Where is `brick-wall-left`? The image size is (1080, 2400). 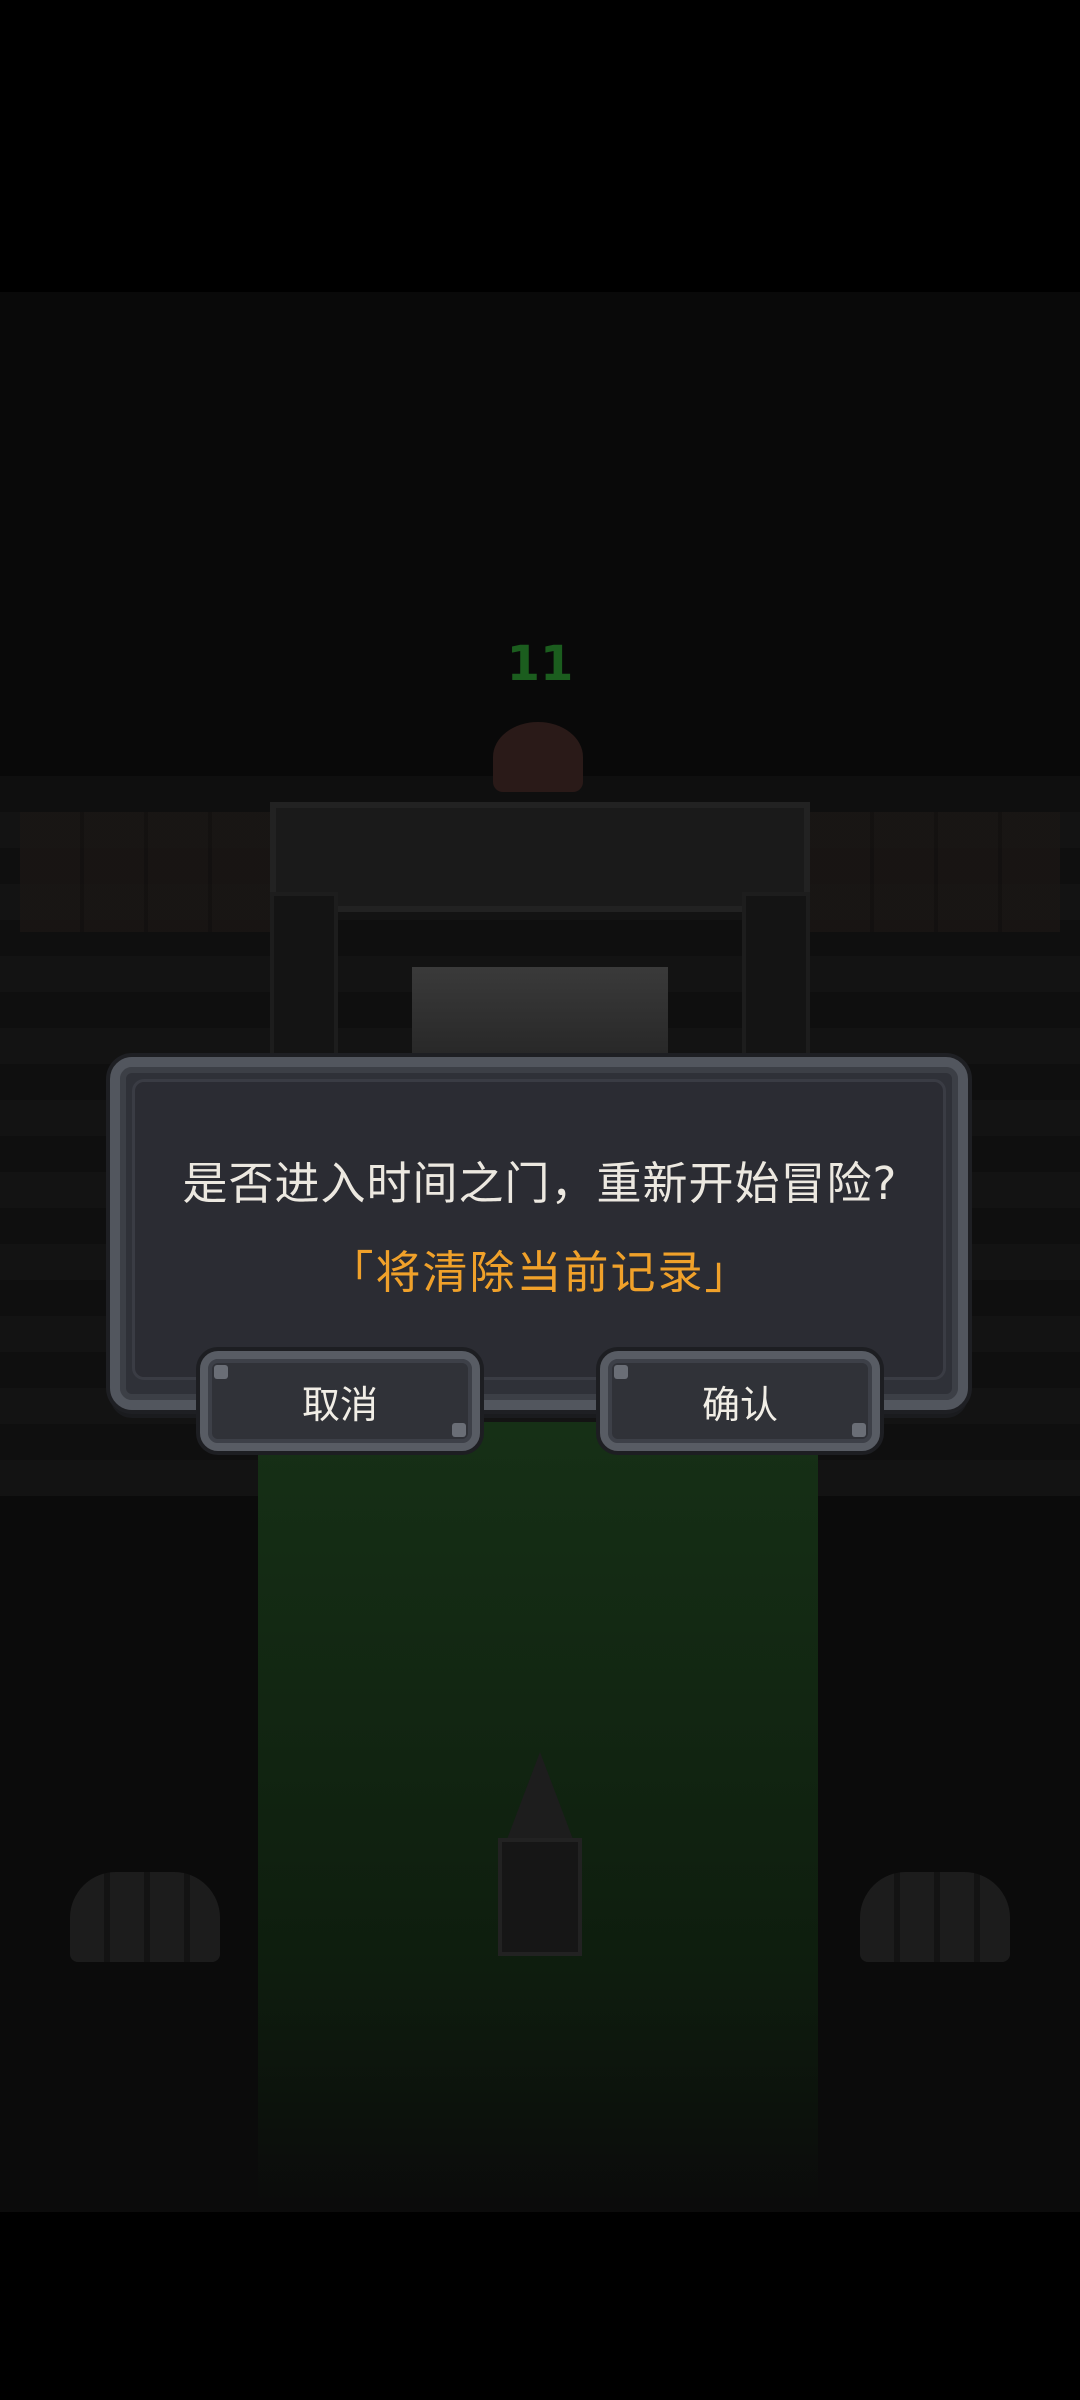
brick-wall-left is located at coordinates (145, 872).